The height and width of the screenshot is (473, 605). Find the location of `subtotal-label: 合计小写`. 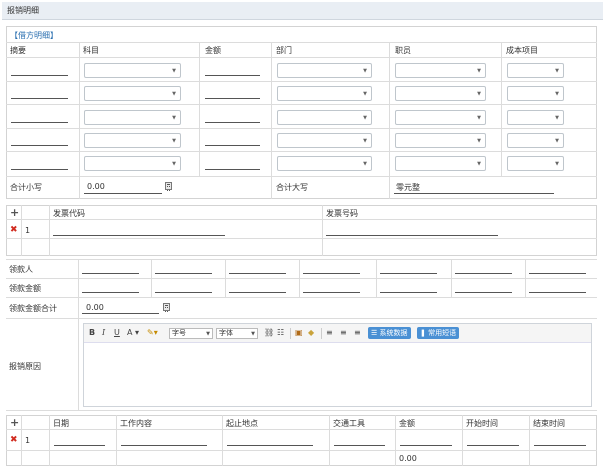

subtotal-label: 合计小写 is located at coordinates (26, 187).